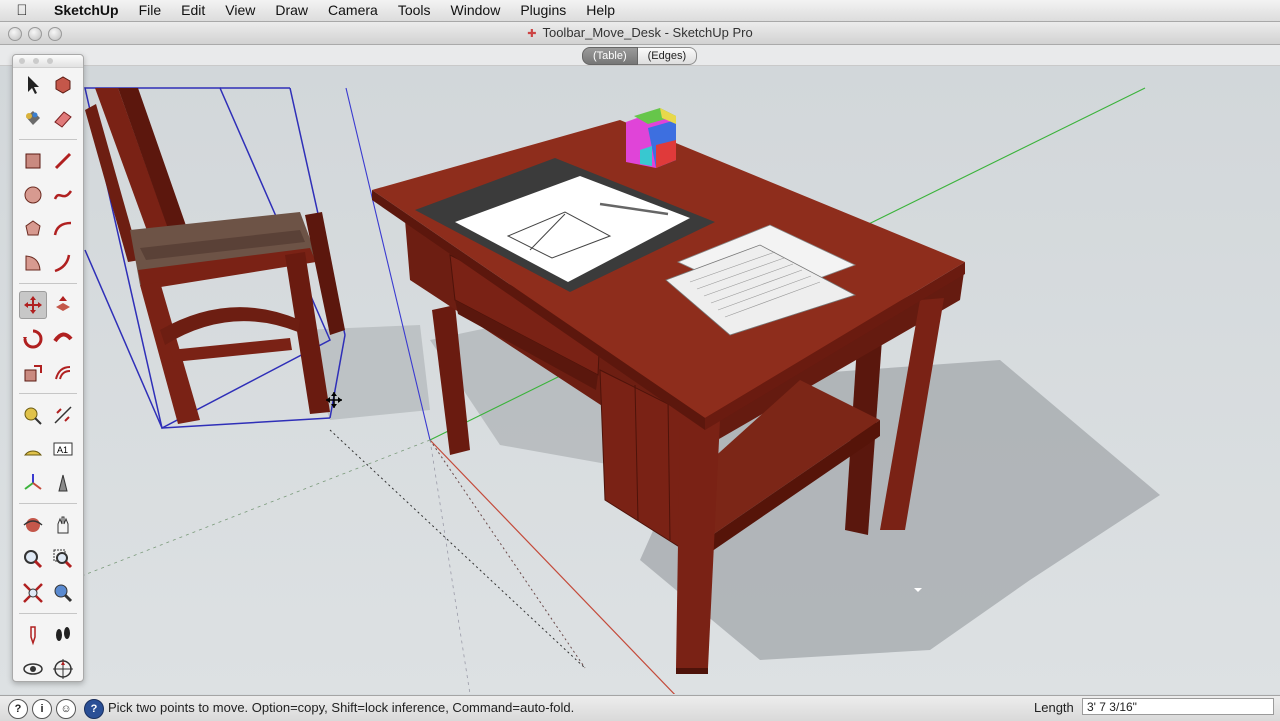 This screenshot has width=1280, height=721. What do you see at coordinates (33, 85) in the screenshot?
I see `select-icon` at bounding box center [33, 85].